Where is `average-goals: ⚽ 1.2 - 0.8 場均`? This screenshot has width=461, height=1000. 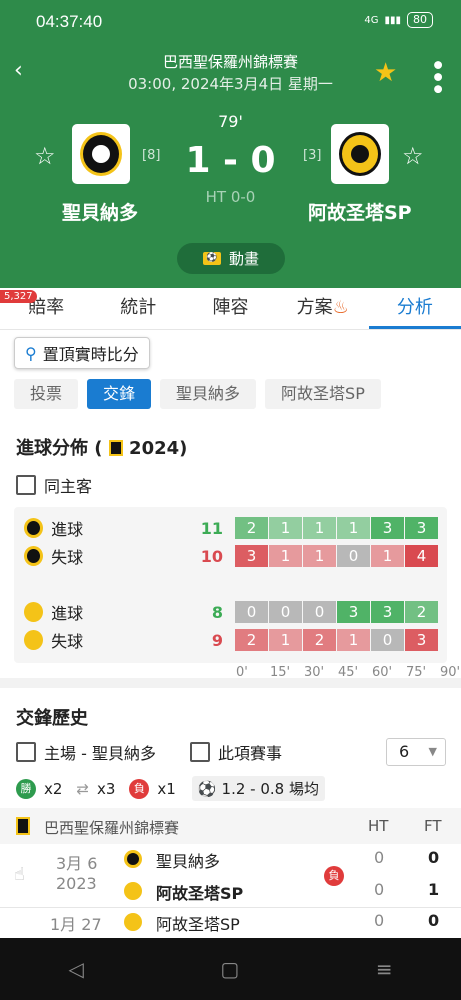 average-goals: ⚽ 1.2 - 0.8 場均 is located at coordinates (258, 788).